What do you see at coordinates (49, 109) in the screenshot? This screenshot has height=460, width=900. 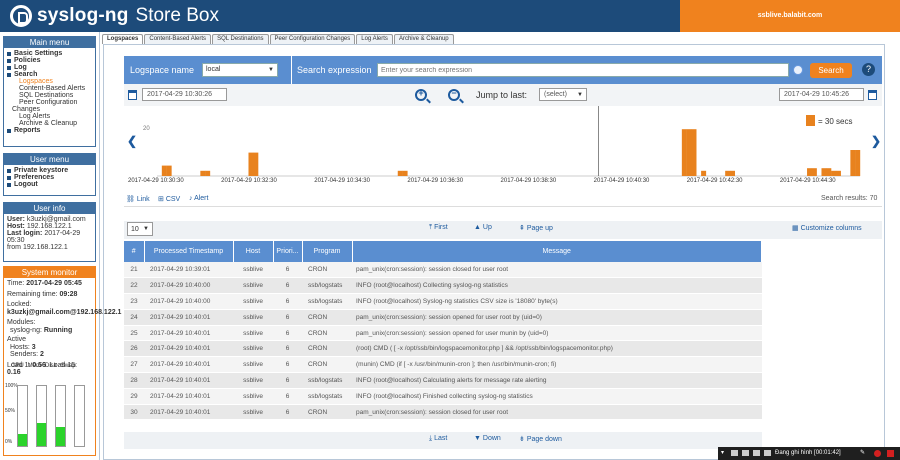 I see `main-menu-item: Changes` at bounding box center [49, 109].